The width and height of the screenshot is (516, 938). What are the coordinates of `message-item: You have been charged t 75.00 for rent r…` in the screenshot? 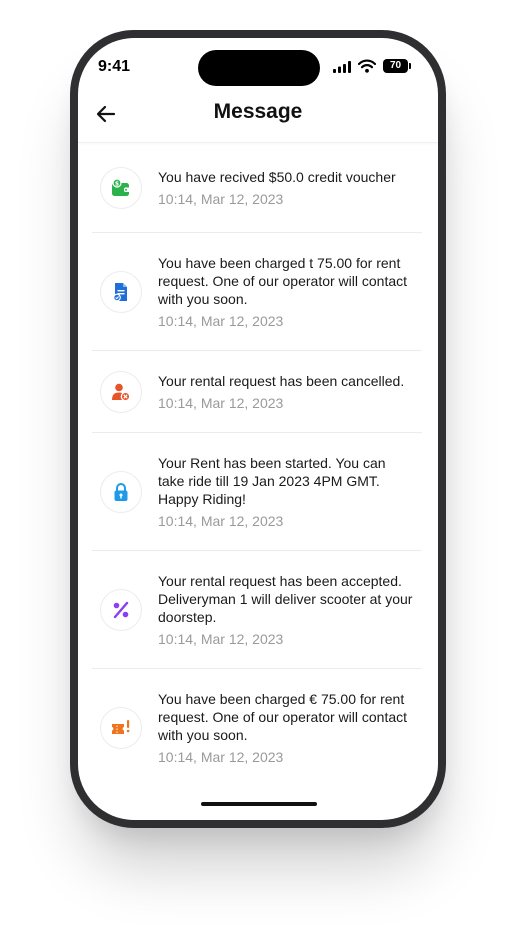 It's located at (257, 292).